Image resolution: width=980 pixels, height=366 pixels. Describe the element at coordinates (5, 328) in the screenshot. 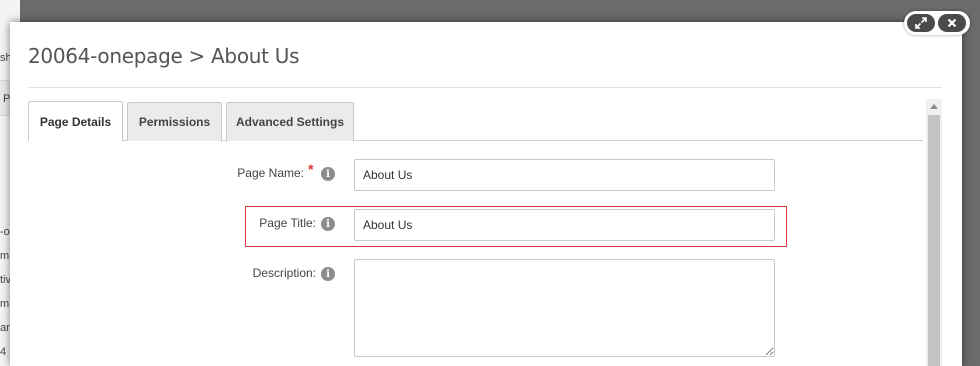

I see `background-text: ar` at that location.